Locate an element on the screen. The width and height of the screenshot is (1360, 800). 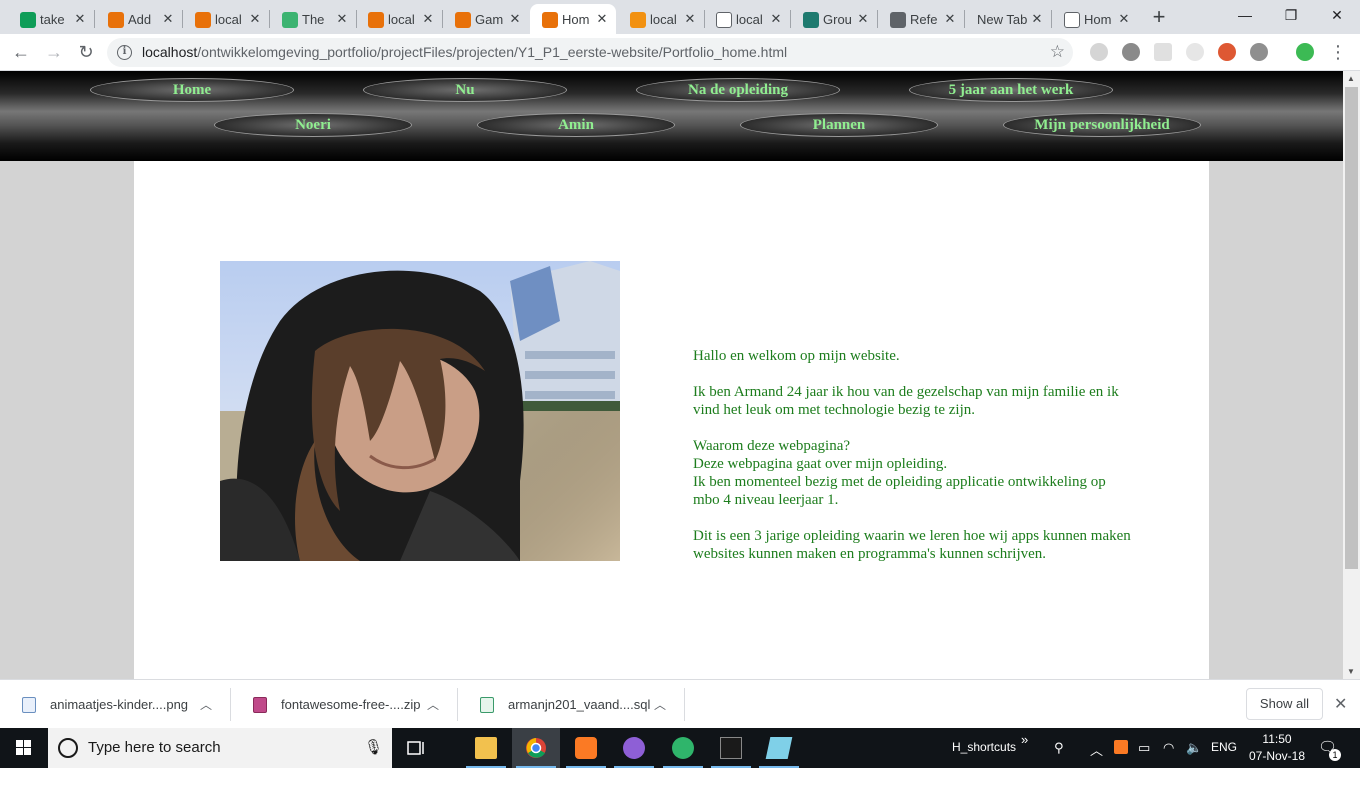
nav-persoonlijkheid-link: Mijn persoonlijkheid is located at coordinates (1102, 125).